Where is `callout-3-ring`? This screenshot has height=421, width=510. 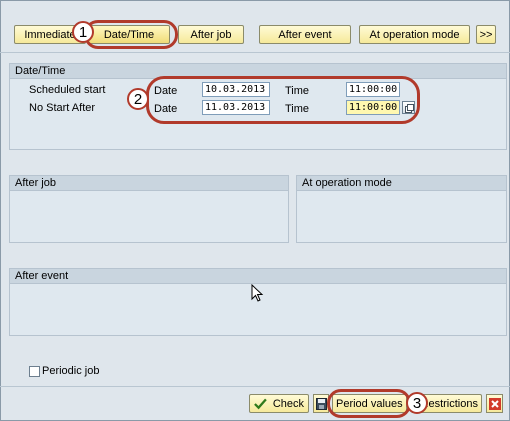 callout-3-ring is located at coordinates (369, 403).